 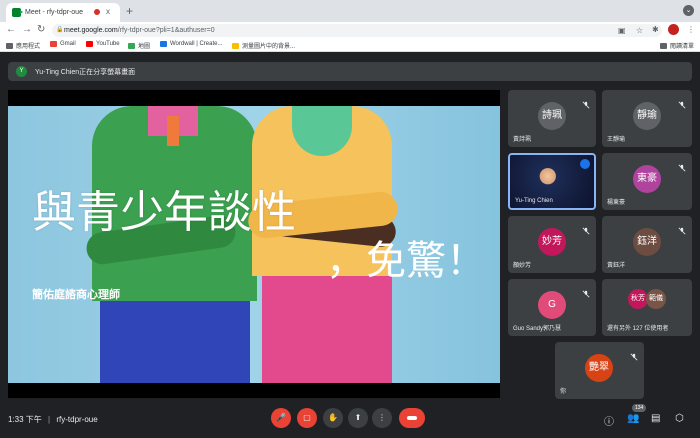 What do you see at coordinates (412, 418) in the screenshot?
I see `leave-call-button` at bounding box center [412, 418].